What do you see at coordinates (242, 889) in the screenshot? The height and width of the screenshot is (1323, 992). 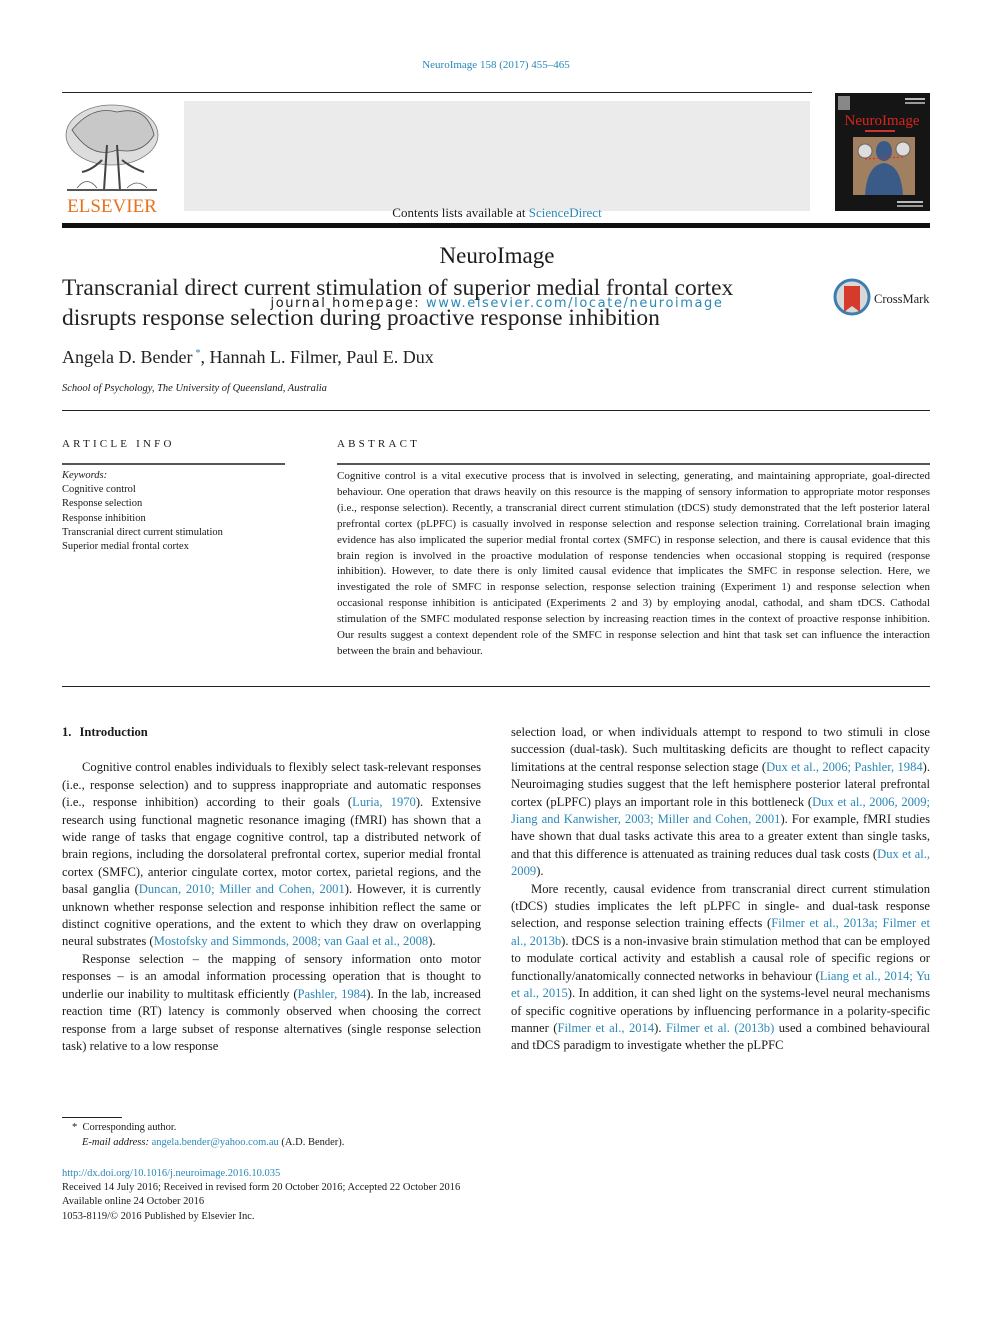 I see `citation-link: Duncan, 2010; Miller and Cohen, 2001` at bounding box center [242, 889].